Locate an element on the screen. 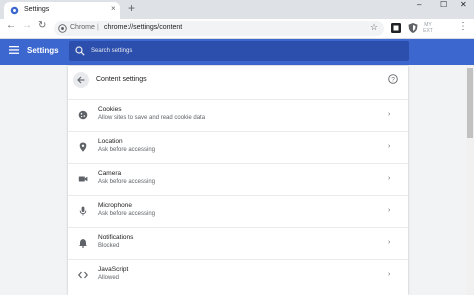 The image size is (474, 295). row-subtitle: Allowed is located at coordinates (109, 278).